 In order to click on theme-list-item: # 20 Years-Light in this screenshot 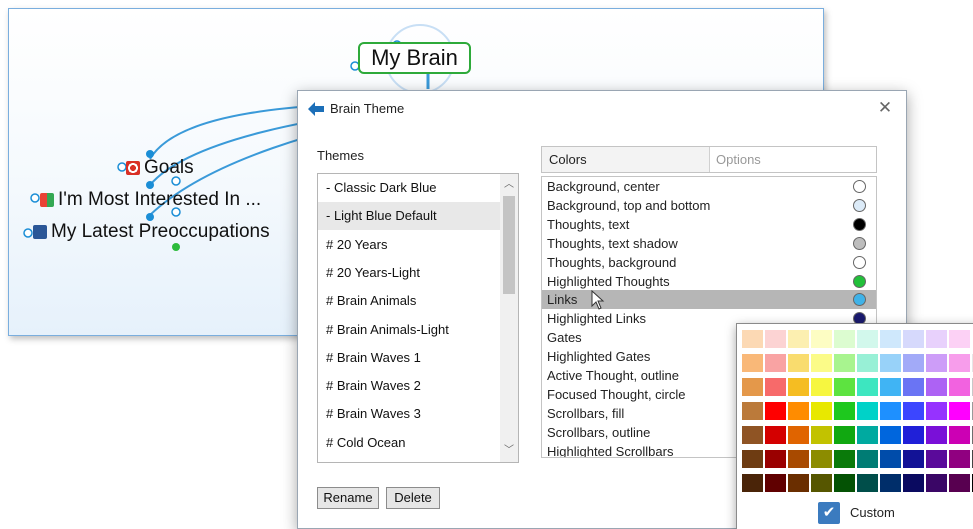, I will do `click(409, 273)`.